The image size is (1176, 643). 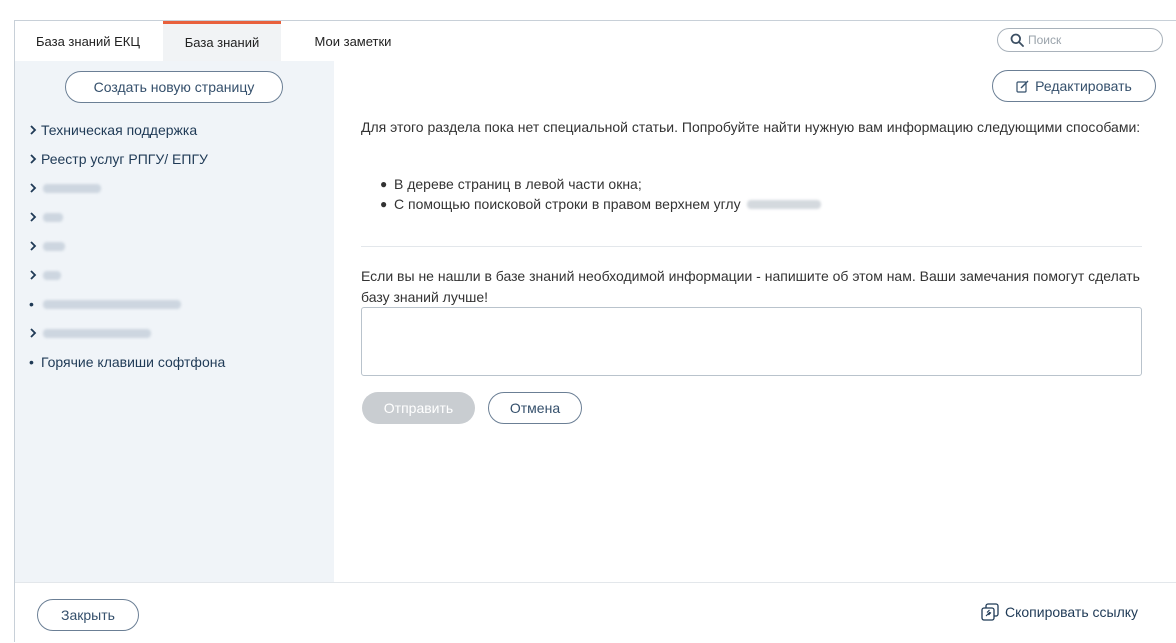 I want to click on tree-item-technical-support: Техническая поддержка, so click(x=113, y=130).